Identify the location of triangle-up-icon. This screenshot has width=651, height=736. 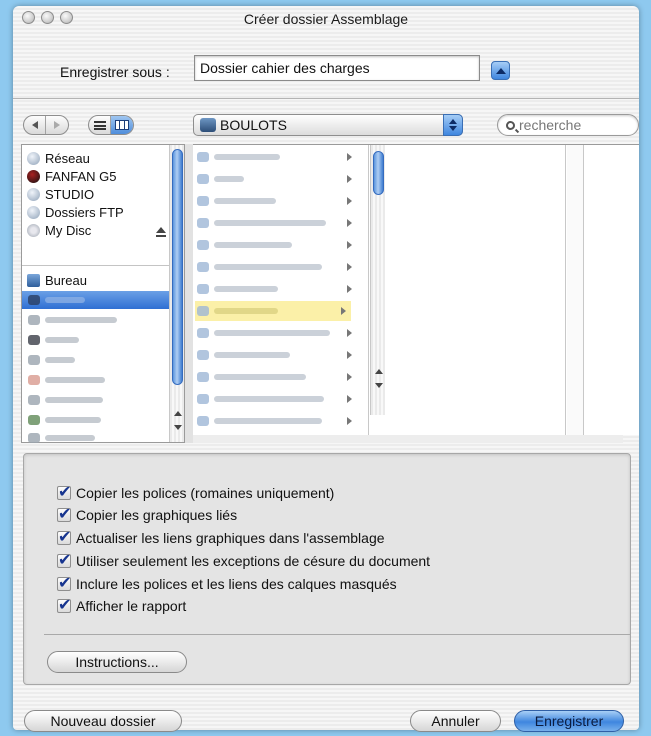
(500, 70).